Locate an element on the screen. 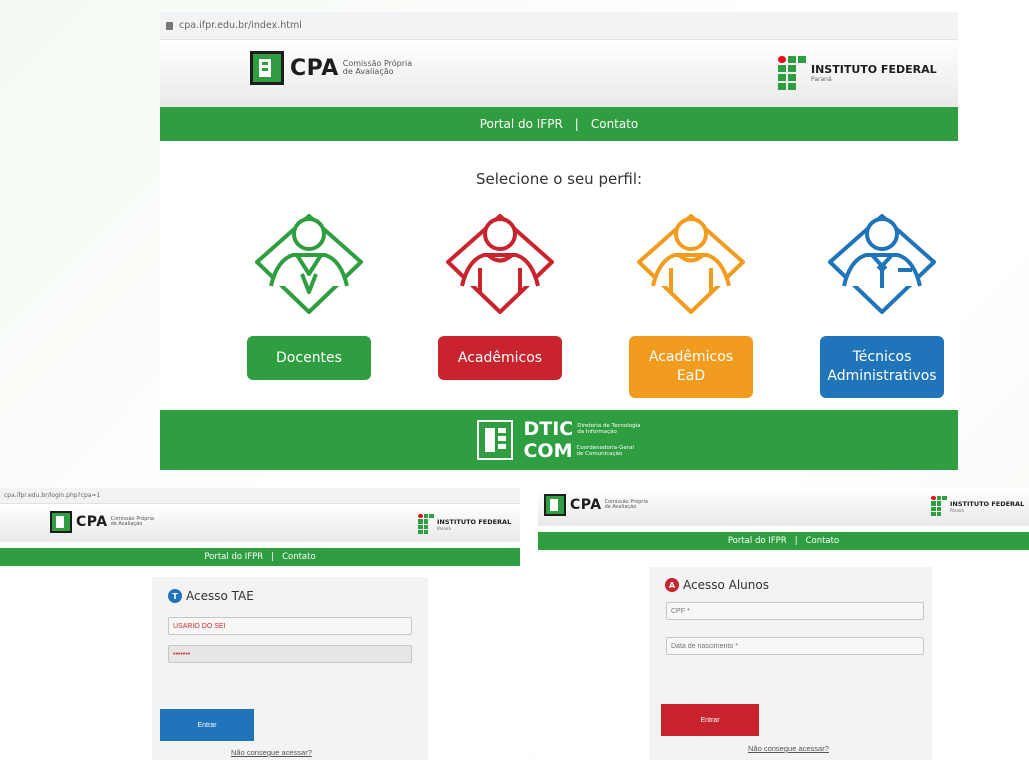 This screenshot has height=760, width=1029. academicos-label: Acadêmicos is located at coordinates (500, 357).